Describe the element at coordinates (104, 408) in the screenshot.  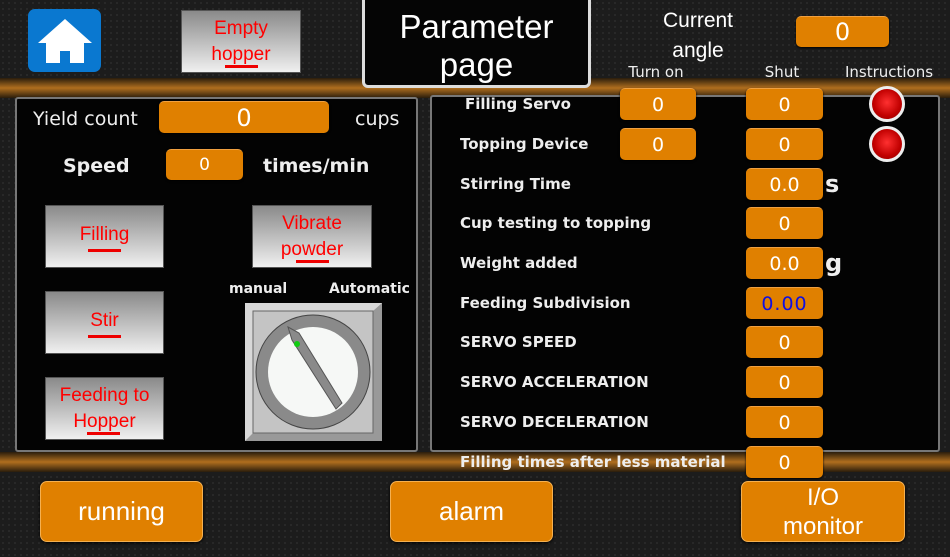
I see `feeding-to-hopper-button: Feeding to Hopper` at that location.